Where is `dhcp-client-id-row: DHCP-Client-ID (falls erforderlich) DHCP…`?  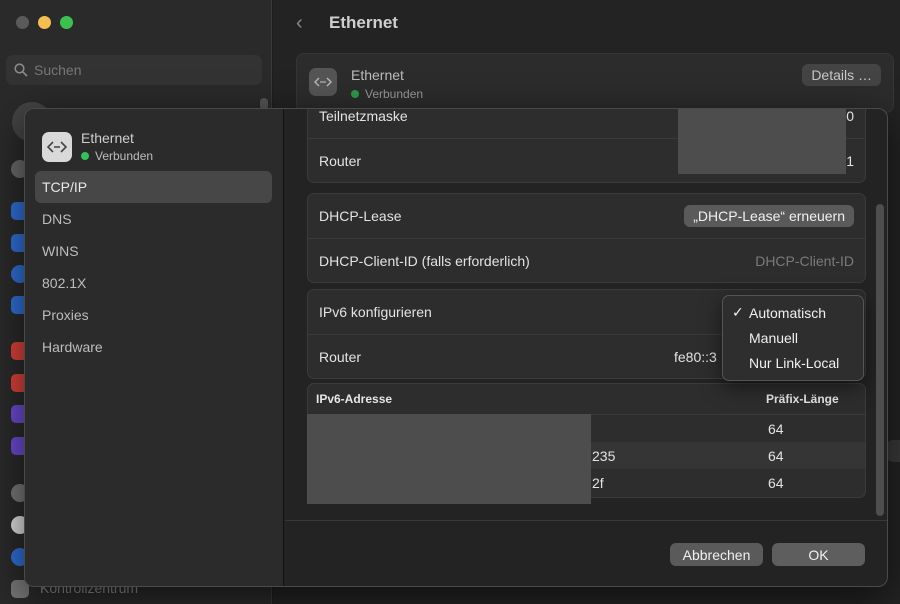
dhcp-client-id-row: DHCP-Client-ID (falls erforderlich) DHCP… is located at coordinates (586, 260).